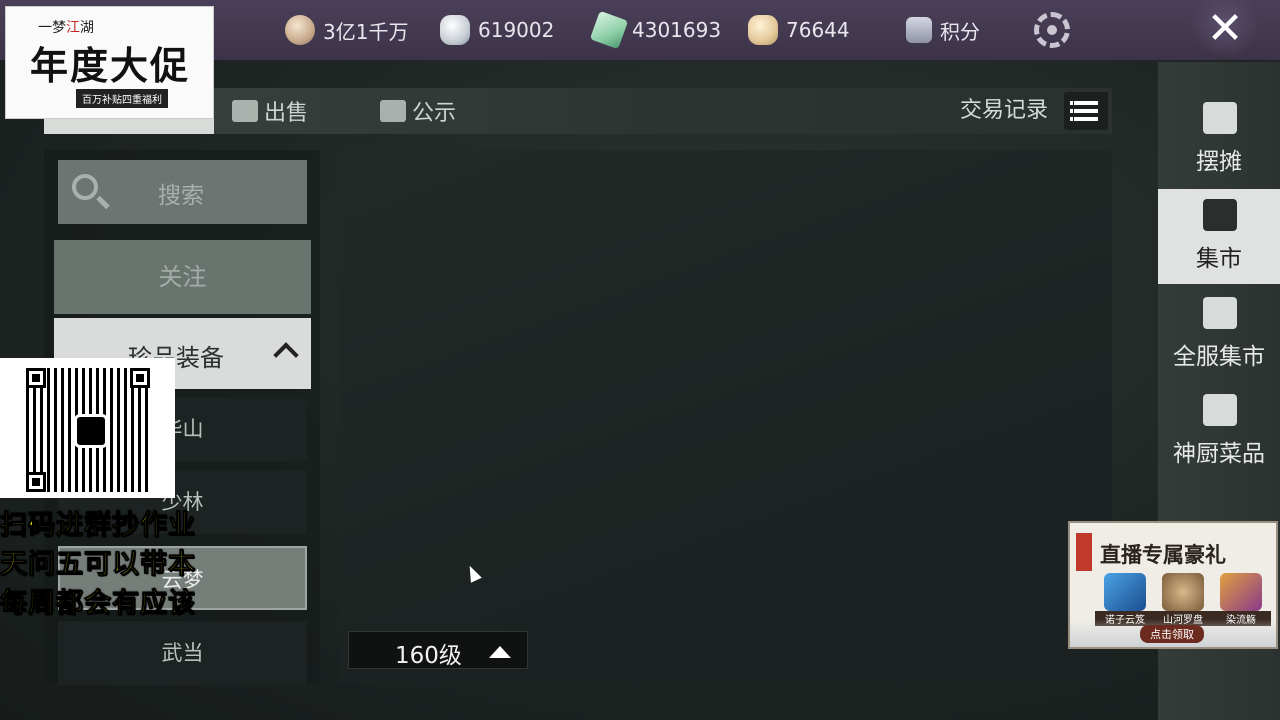  Describe the element at coordinates (245, 111) in the screenshot. I see `hand-icon` at that location.